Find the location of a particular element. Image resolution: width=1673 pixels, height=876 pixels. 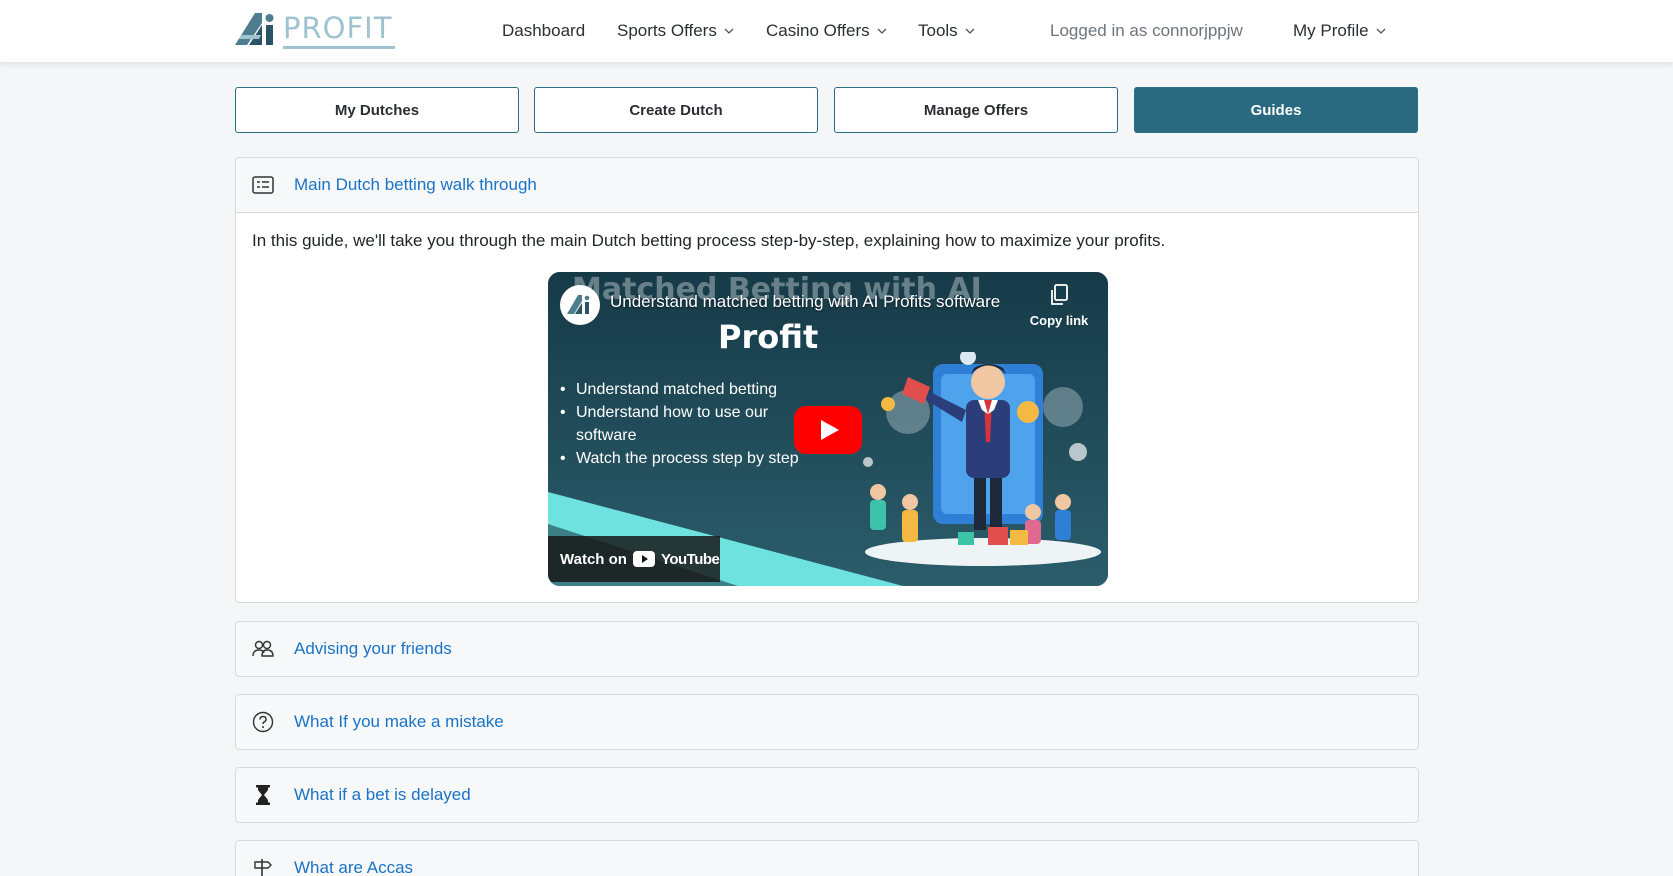

hourglass-icon is located at coordinates (263, 795).